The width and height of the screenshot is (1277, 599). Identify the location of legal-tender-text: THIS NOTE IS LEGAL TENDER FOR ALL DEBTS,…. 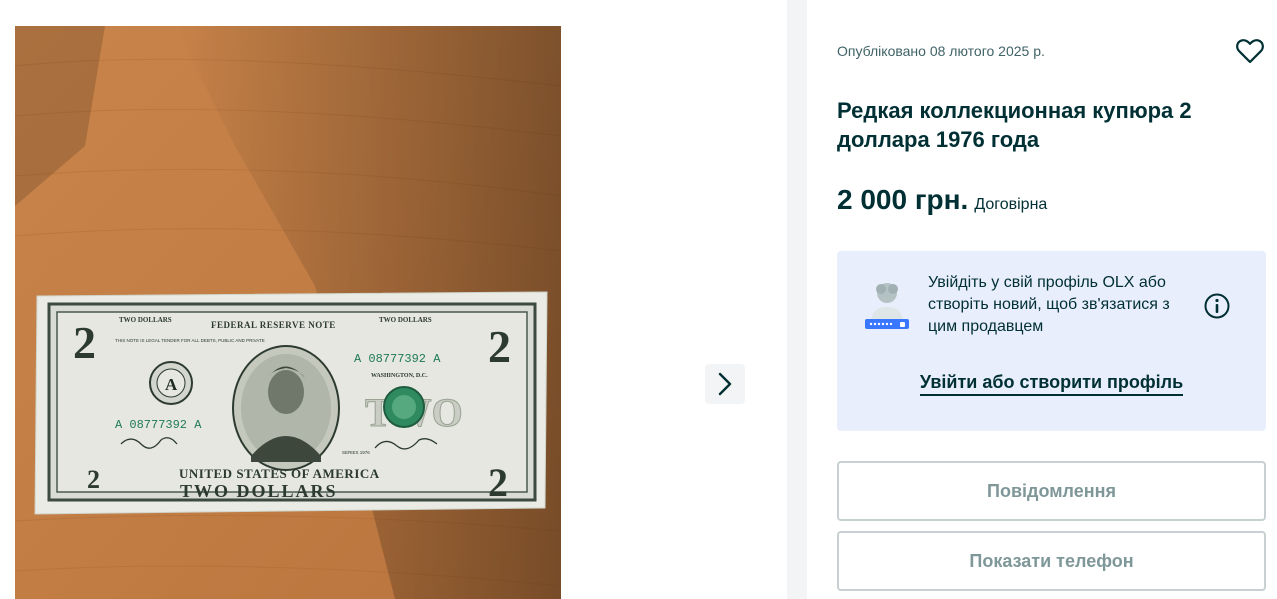
(190, 340).